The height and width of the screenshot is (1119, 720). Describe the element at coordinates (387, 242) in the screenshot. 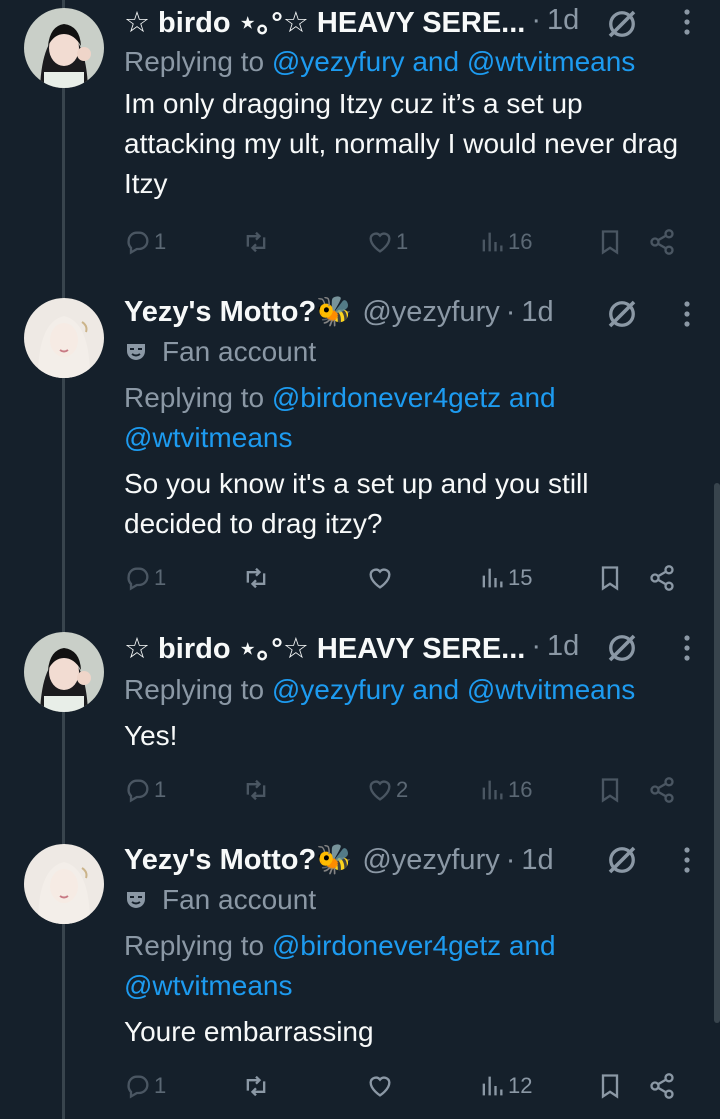

I see `like-button: 1` at that location.